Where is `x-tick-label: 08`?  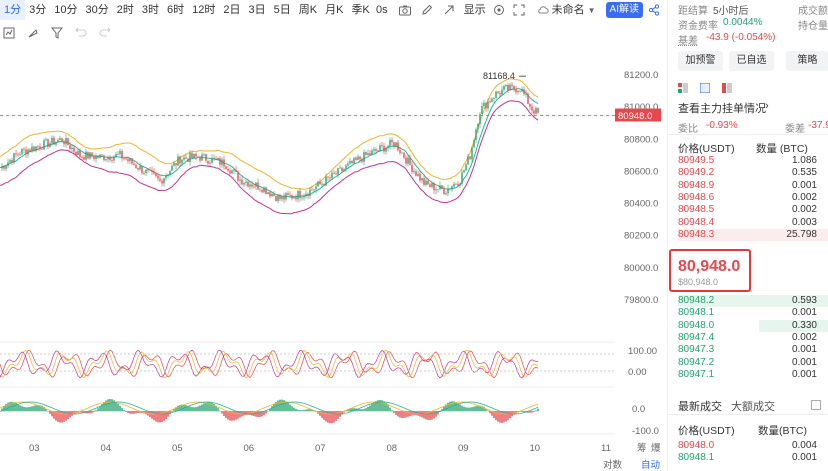 x-tick-label: 08 is located at coordinates (392, 448).